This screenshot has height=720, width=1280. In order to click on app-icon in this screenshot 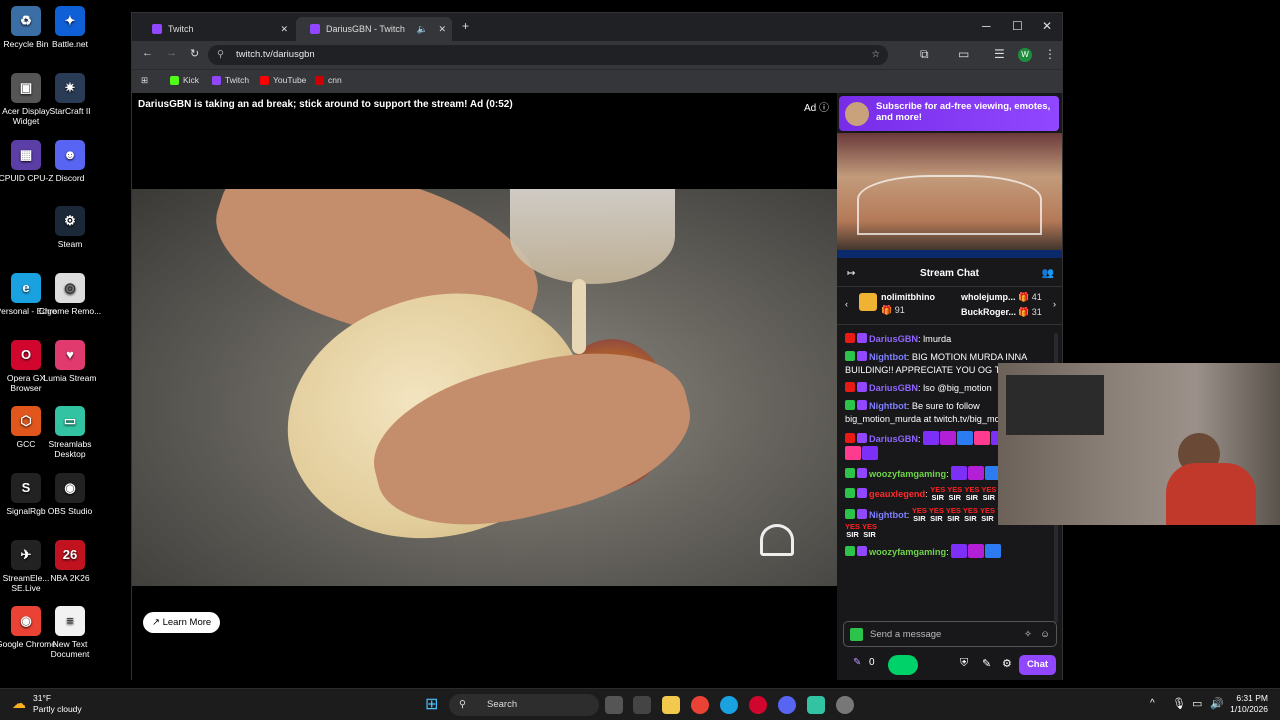, I will do `click(845, 705)`.